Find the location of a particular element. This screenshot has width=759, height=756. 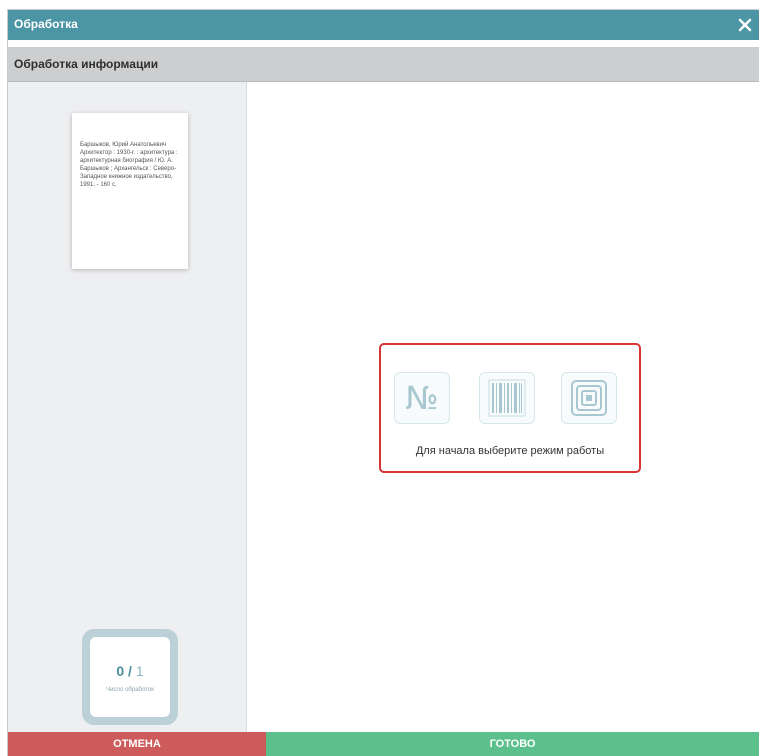

barcode-icon is located at coordinates (507, 398).